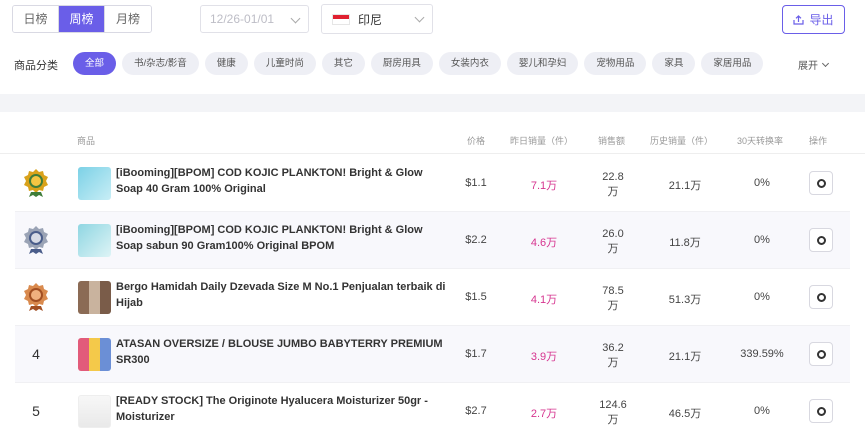  What do you see at coordinates (160, 63) in the screenshot?
I see `category-chip-books: 书/杂志/影音` at bounding box center [160, 63].